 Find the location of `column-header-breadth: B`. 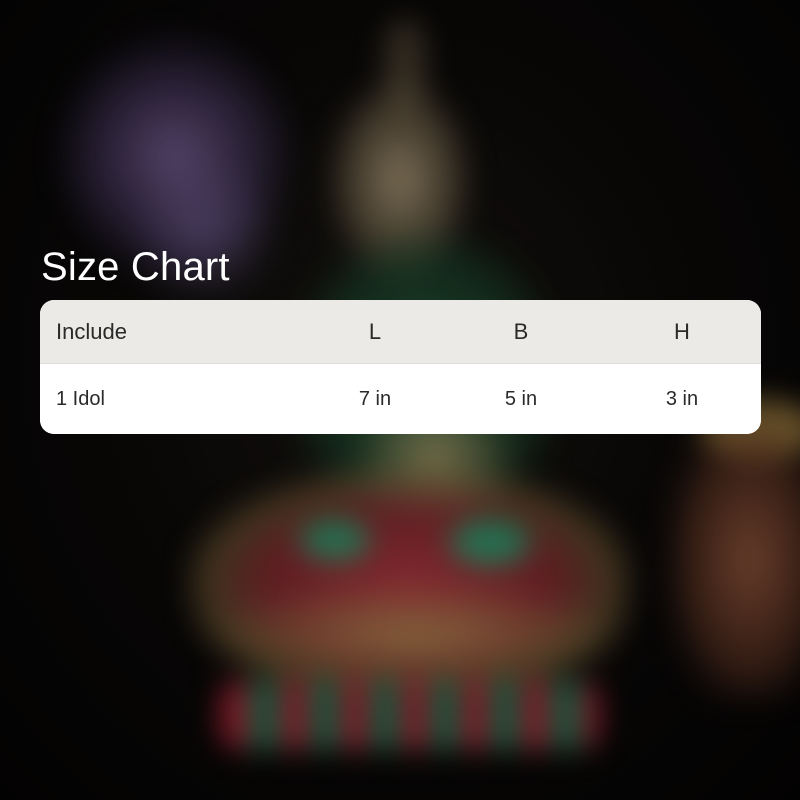

column-header-breadth: B is located at coordinates (521, 331).